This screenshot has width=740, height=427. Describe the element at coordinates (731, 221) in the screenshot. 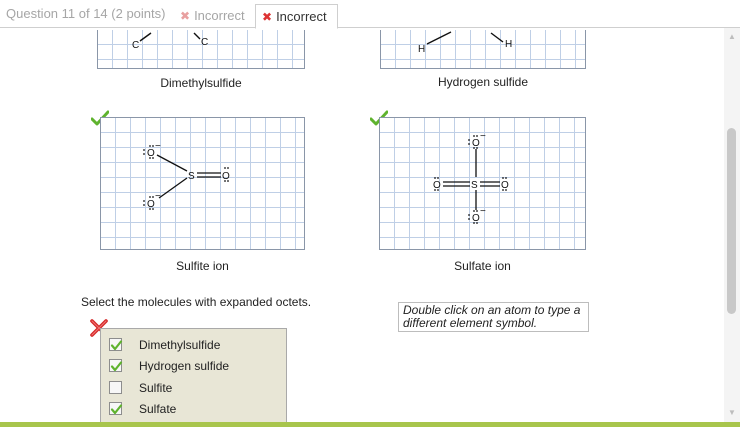

I see `scroll-thumb` at that location.